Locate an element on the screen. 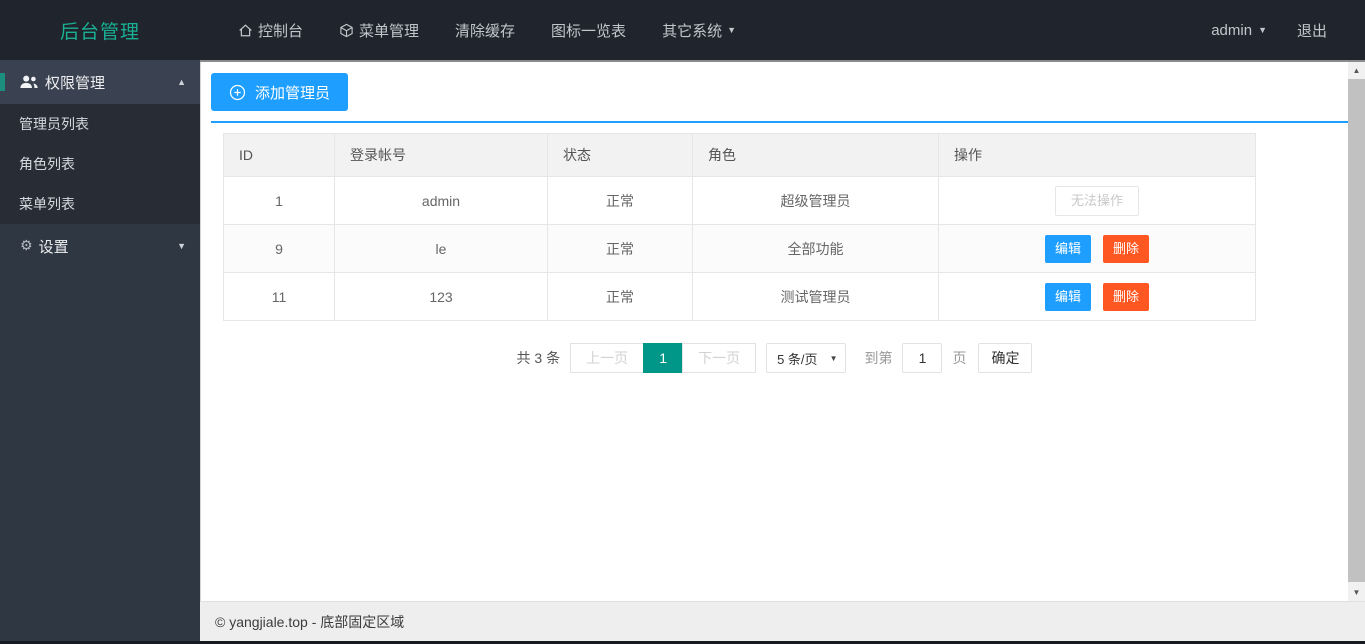  add-admin-button: 添加管理员 is located at coordinates (280, 92).